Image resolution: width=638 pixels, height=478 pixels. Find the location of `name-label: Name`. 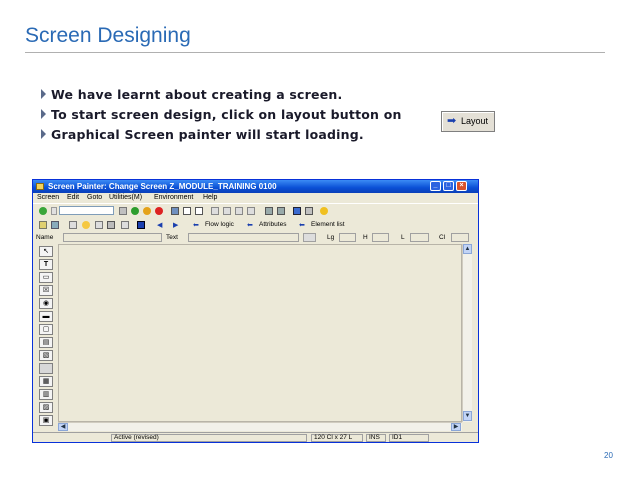

name-label: Name is located at coordinates (45, 237).